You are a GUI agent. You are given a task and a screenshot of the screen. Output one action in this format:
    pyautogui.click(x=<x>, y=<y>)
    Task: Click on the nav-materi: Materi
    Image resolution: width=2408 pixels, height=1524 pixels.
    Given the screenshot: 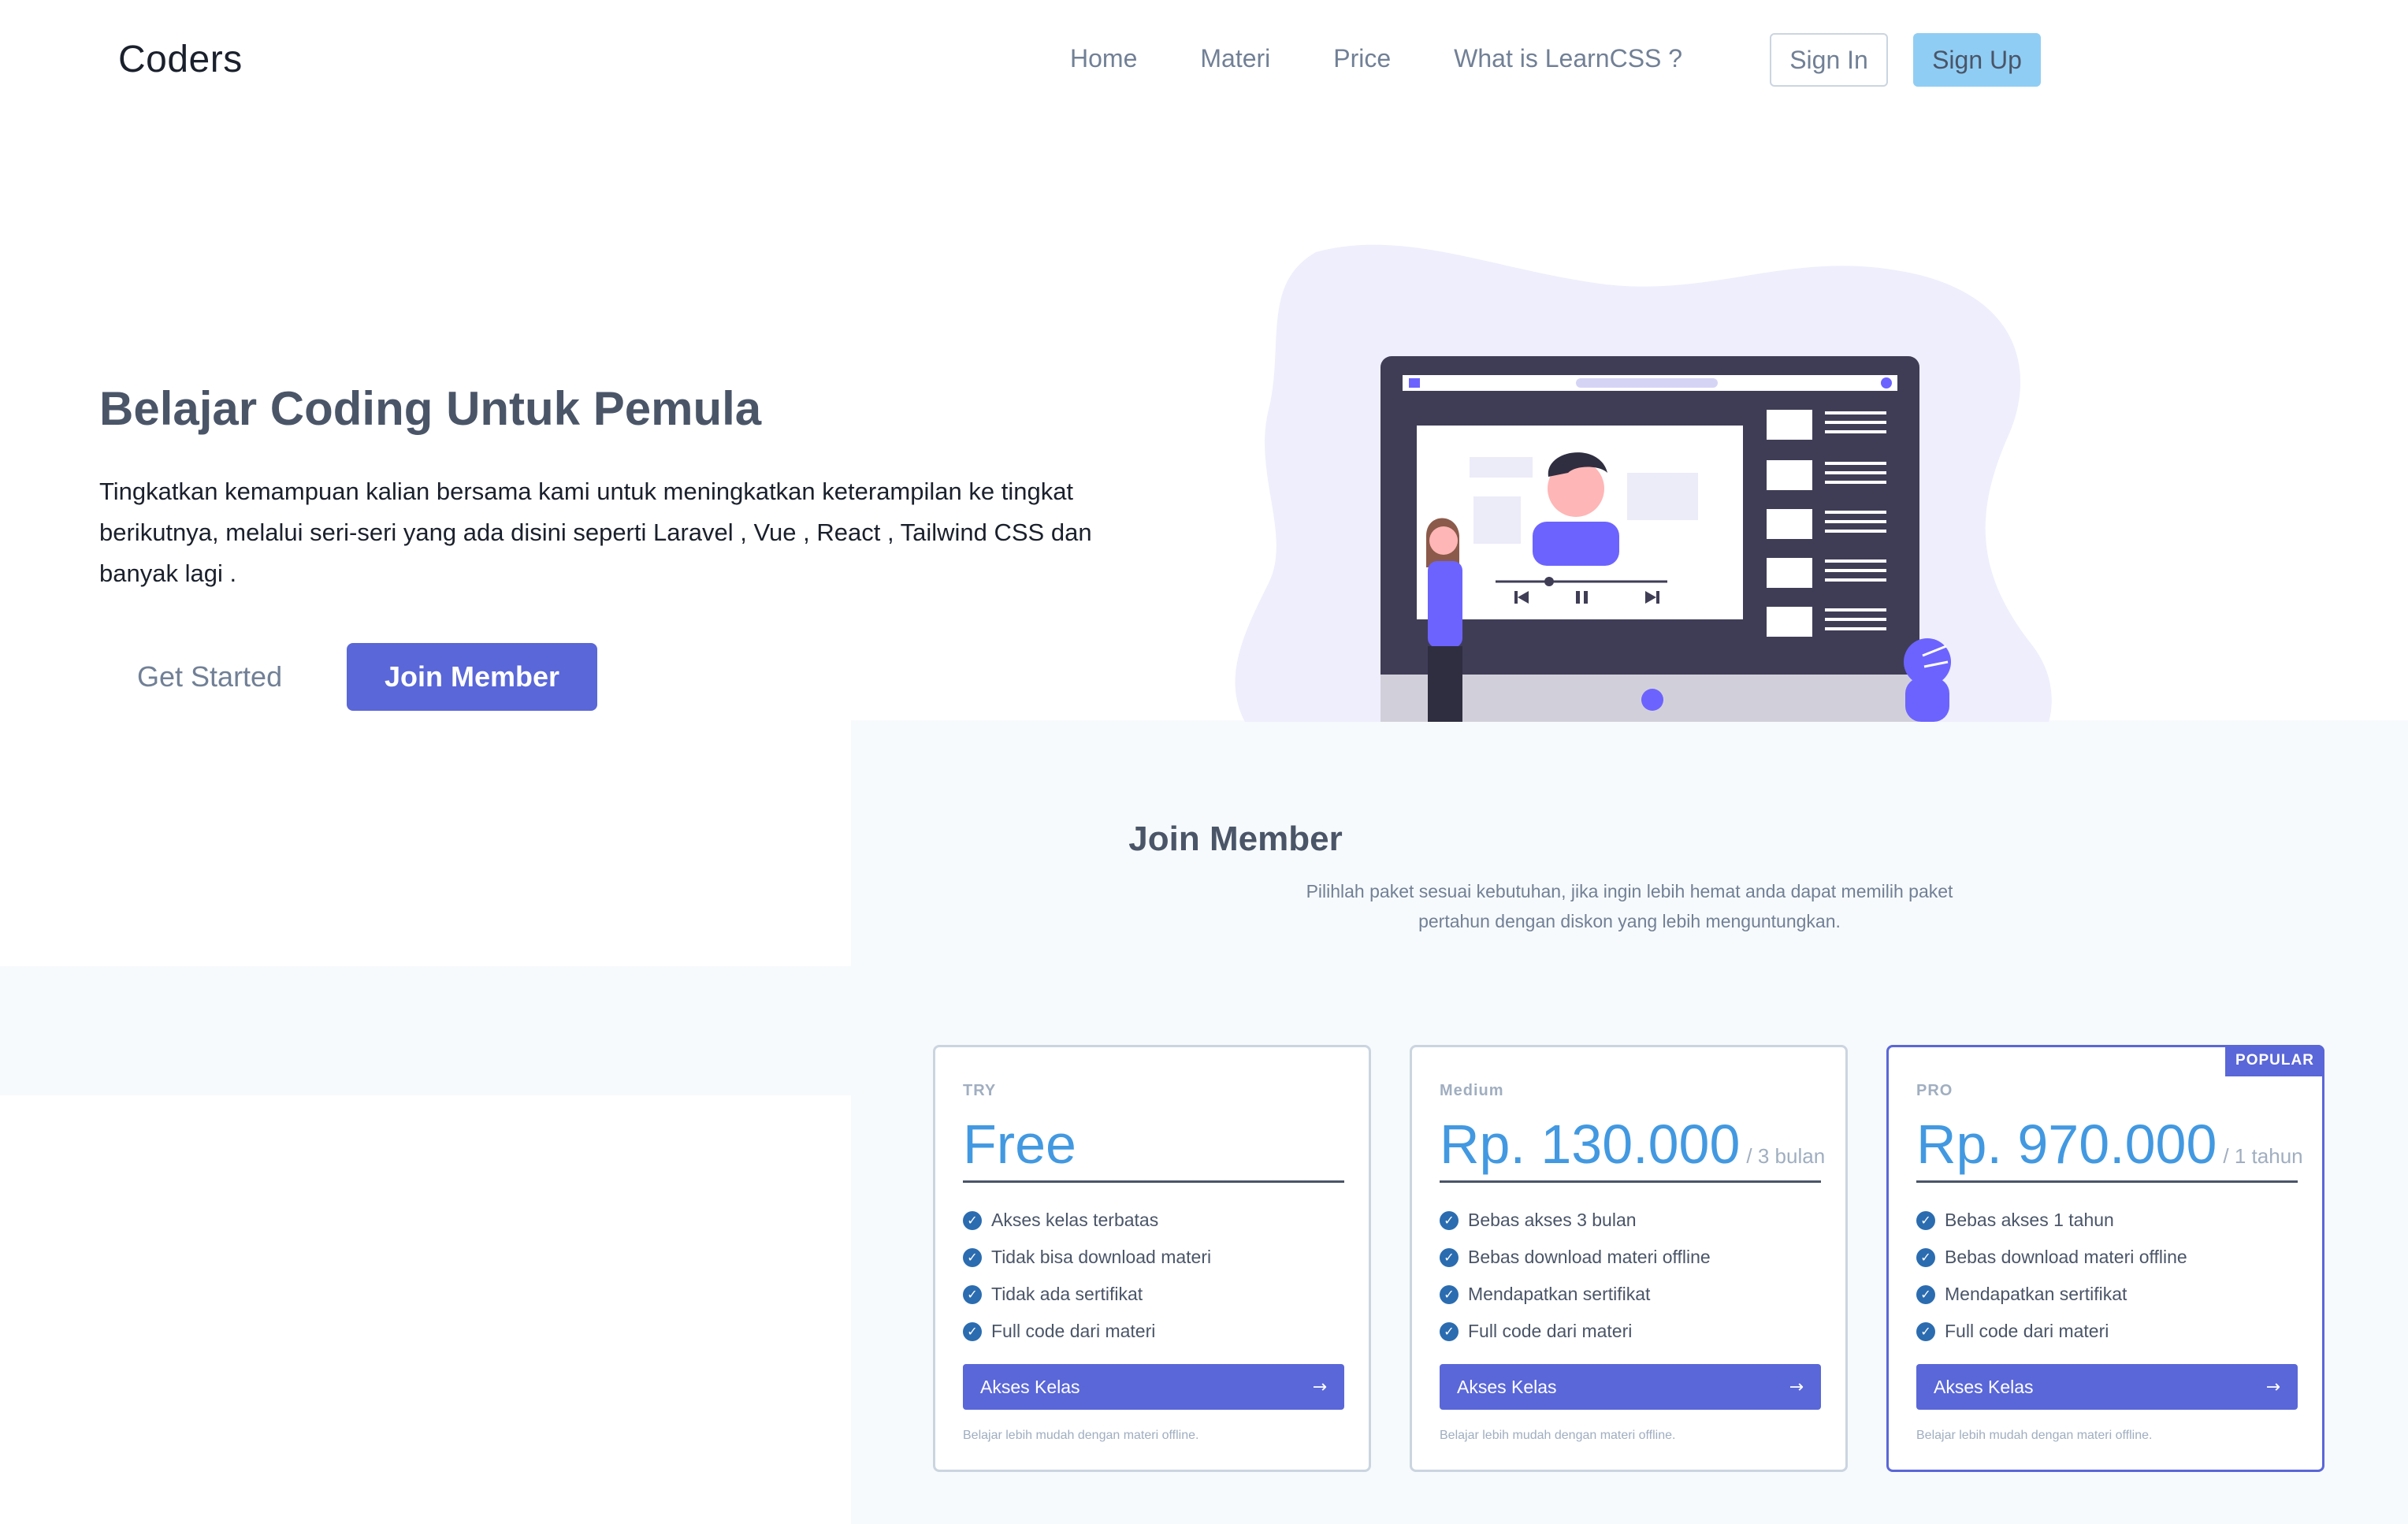 What is the action you would take?
    pyautogui.click(x=1235, y=58)
    